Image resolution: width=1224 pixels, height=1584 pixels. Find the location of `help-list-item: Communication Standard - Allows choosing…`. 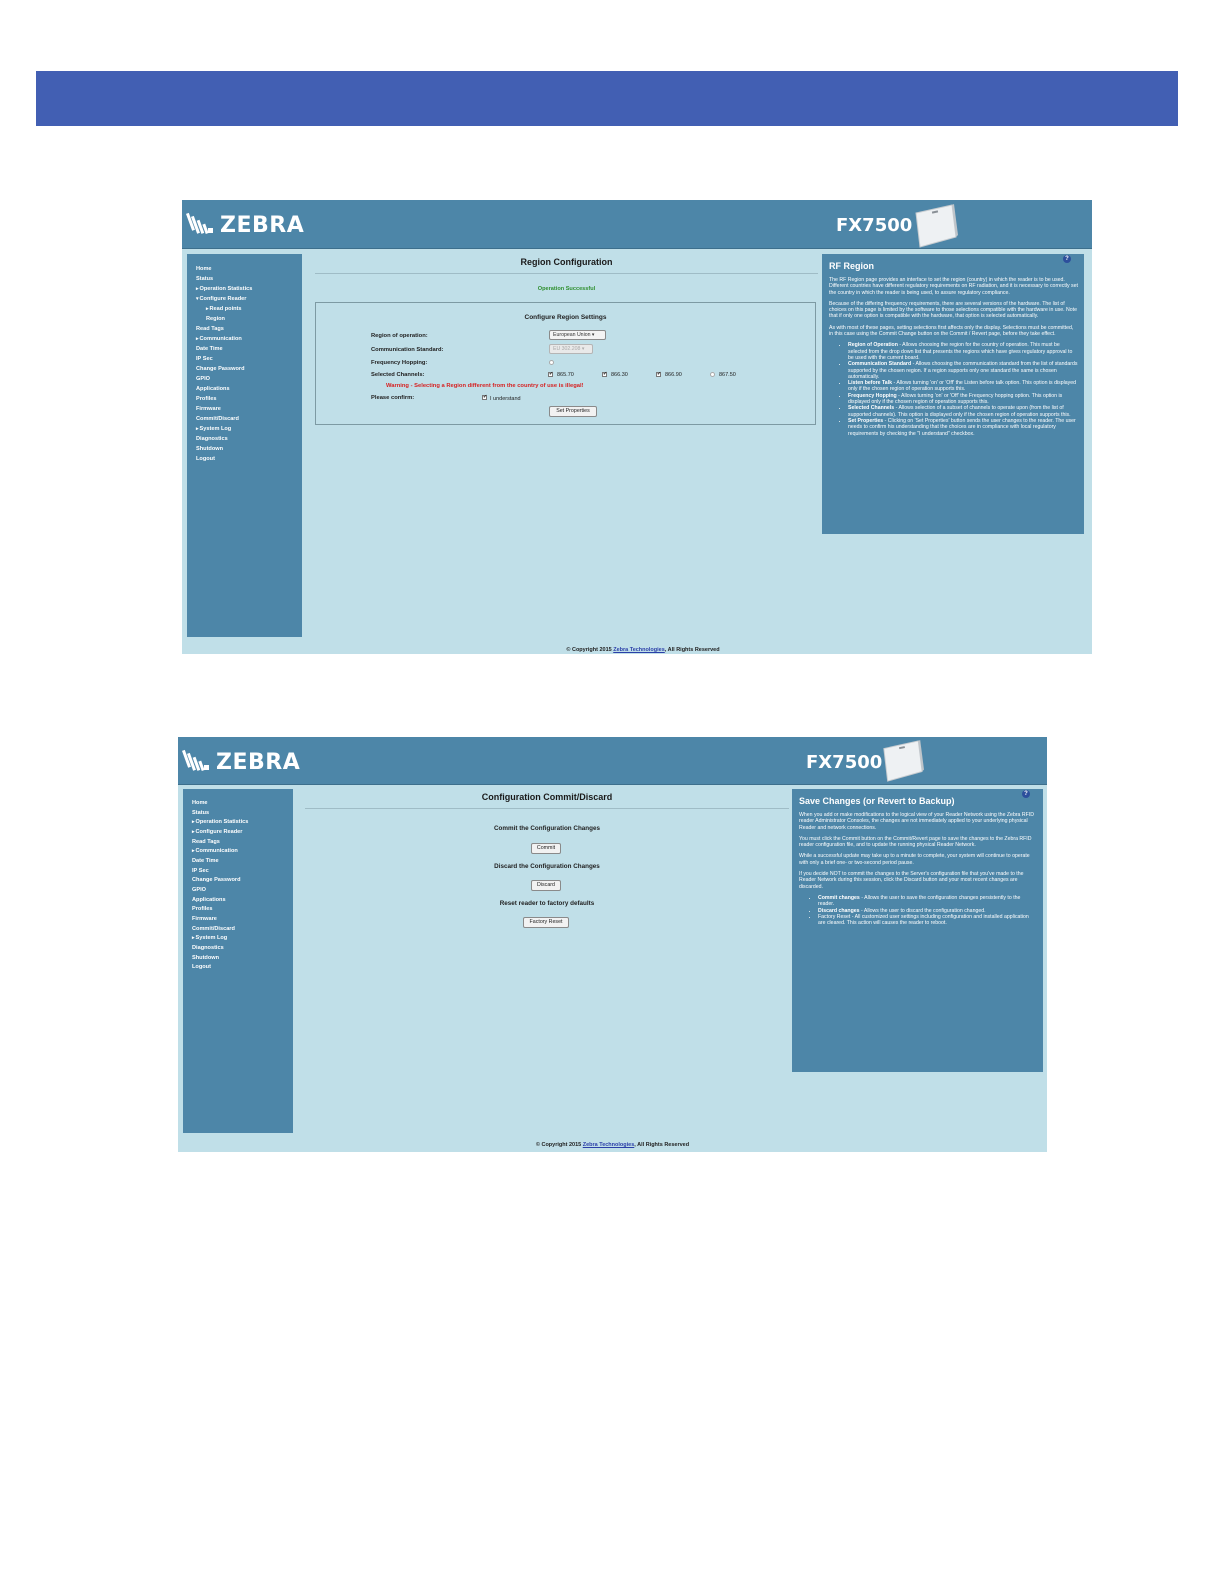

help-list-item: Communication Standard - Allows choosing… is located at coordinates (963, 370).